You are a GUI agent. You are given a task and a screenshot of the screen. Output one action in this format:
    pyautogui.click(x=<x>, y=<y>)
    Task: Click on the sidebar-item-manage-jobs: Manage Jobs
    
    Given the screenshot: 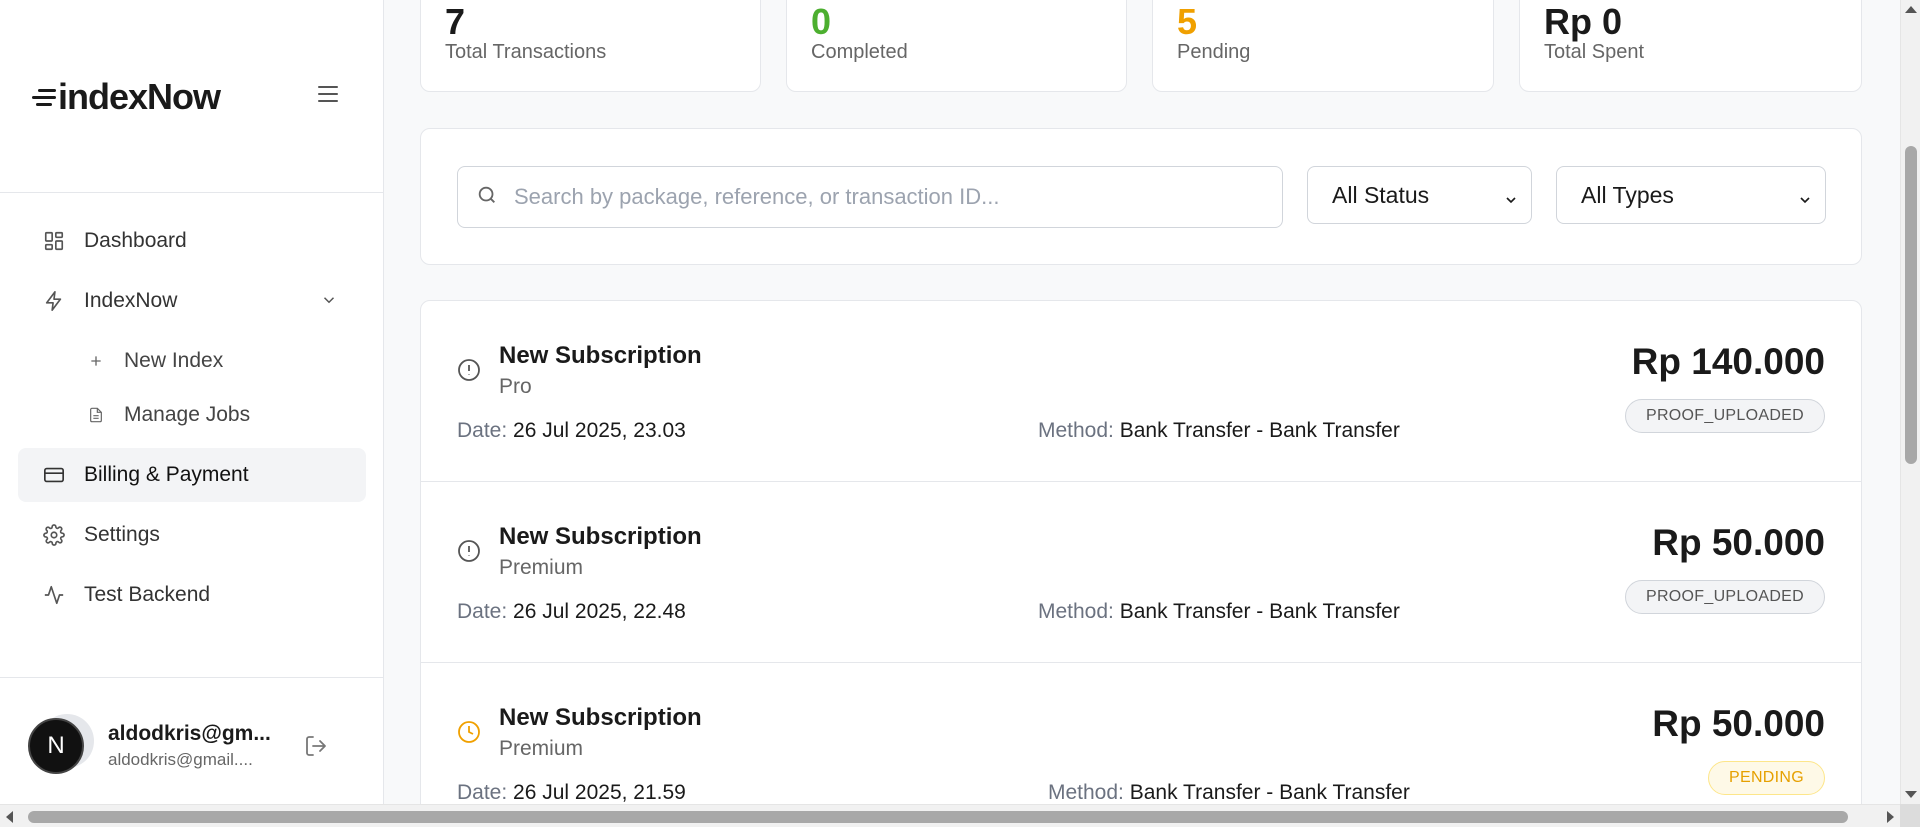 What is the action you would take?
    pyautogui.click(x=192, y=415)
    